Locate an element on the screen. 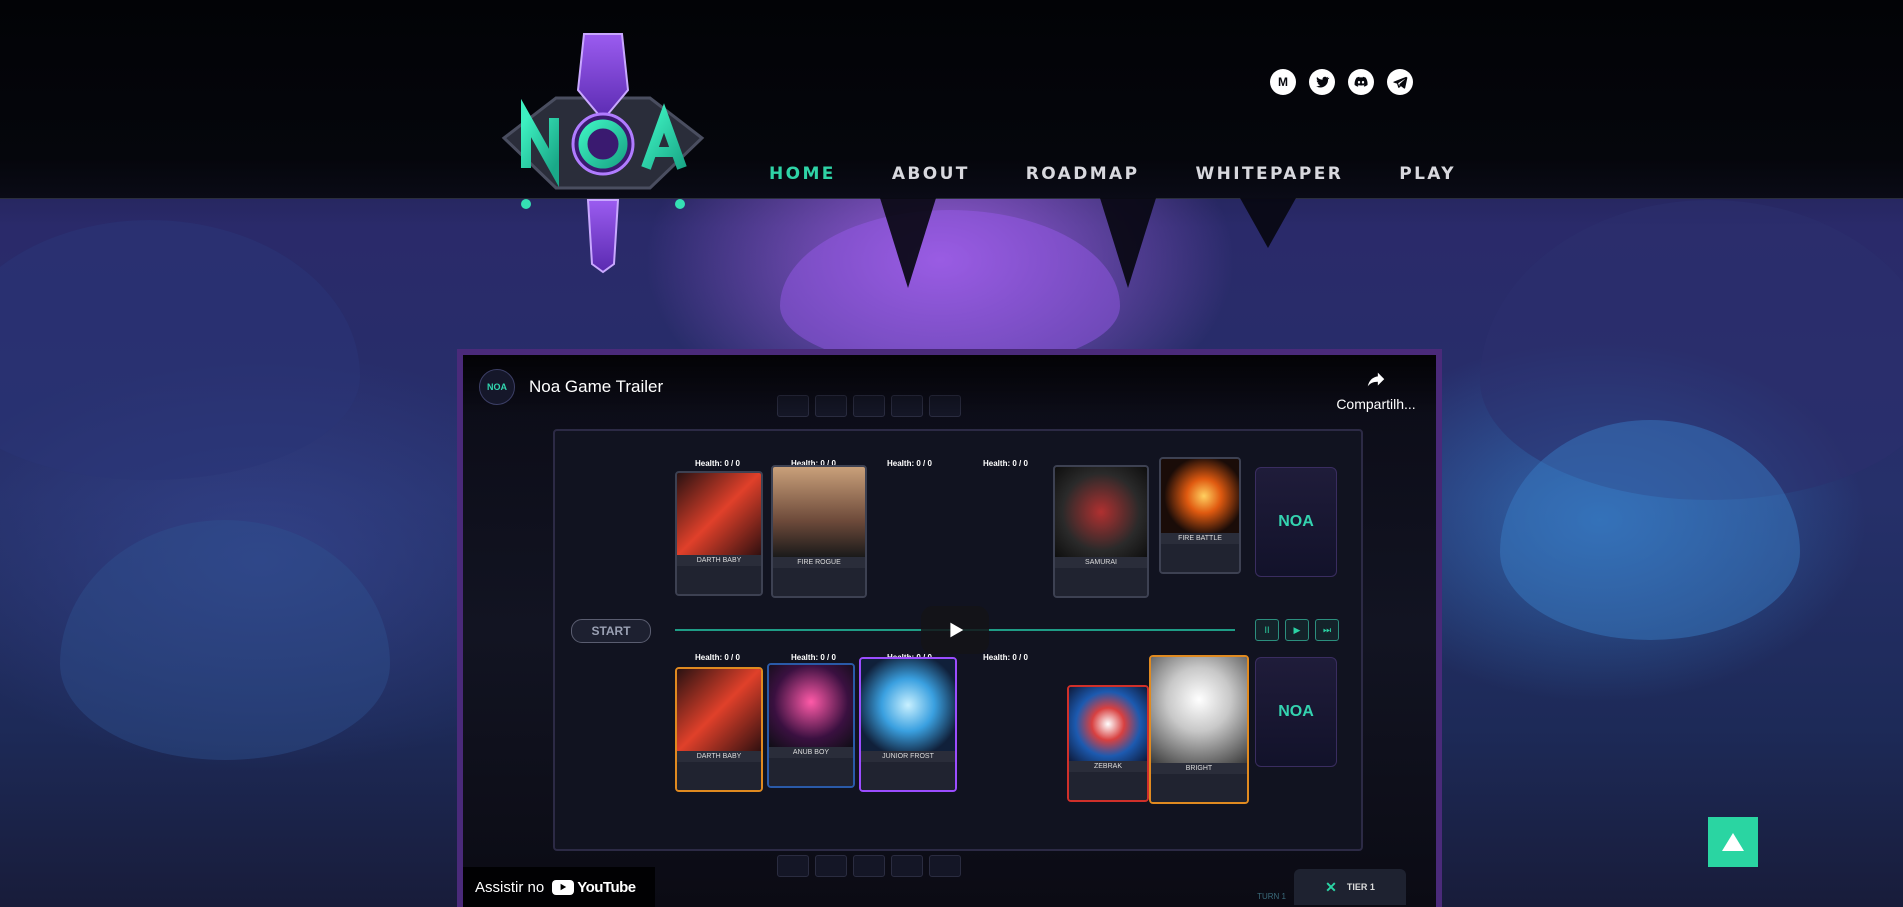 The width and height of the screenshot is (1903, 907). youtube-logo: YouTube is located at coordinates (594, 887).